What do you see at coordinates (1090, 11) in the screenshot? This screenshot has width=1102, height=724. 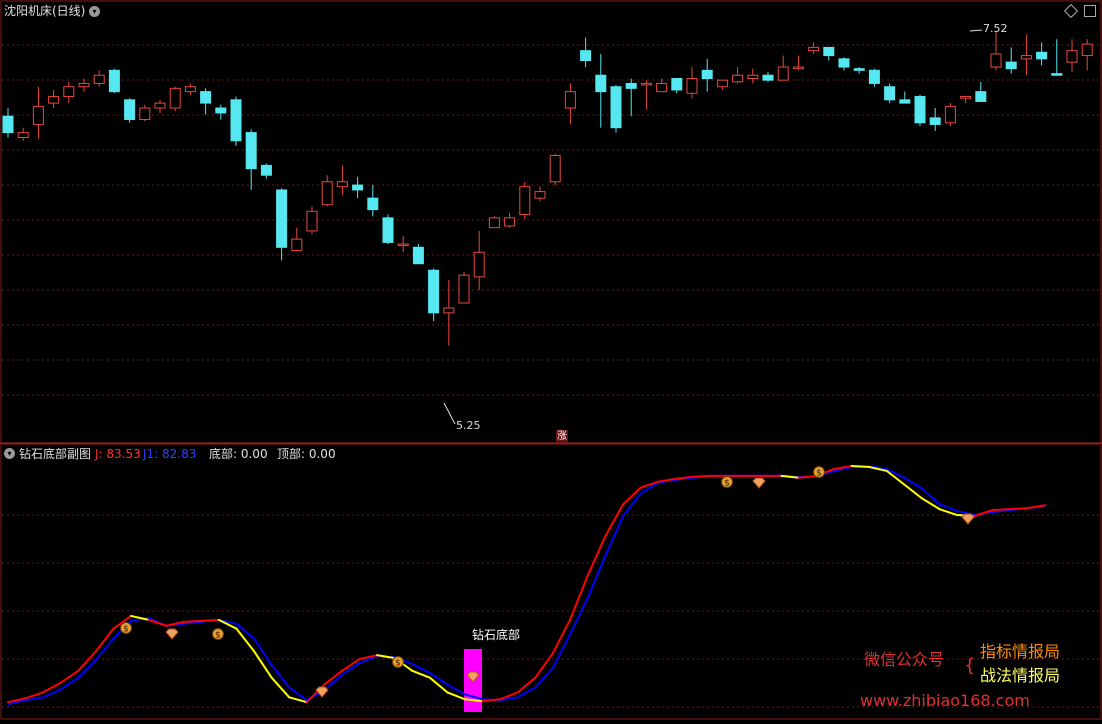 I see `window-outline-icon` at bounding box center [1090, 11].